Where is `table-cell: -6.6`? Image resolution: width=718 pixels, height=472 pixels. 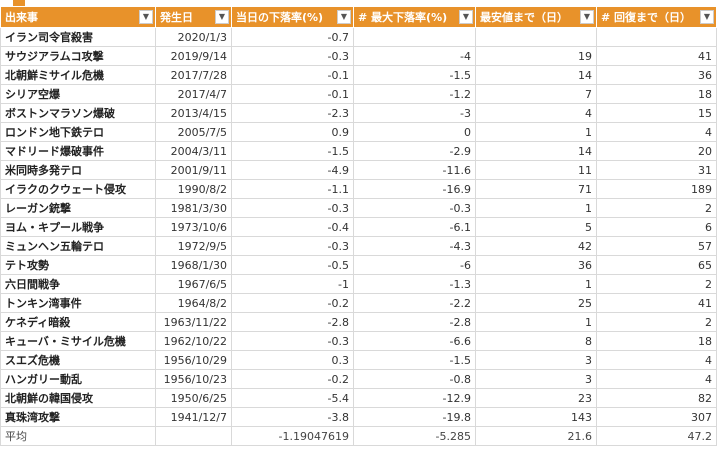 table-cell: -6.6 is located at coordinates (414, 341).